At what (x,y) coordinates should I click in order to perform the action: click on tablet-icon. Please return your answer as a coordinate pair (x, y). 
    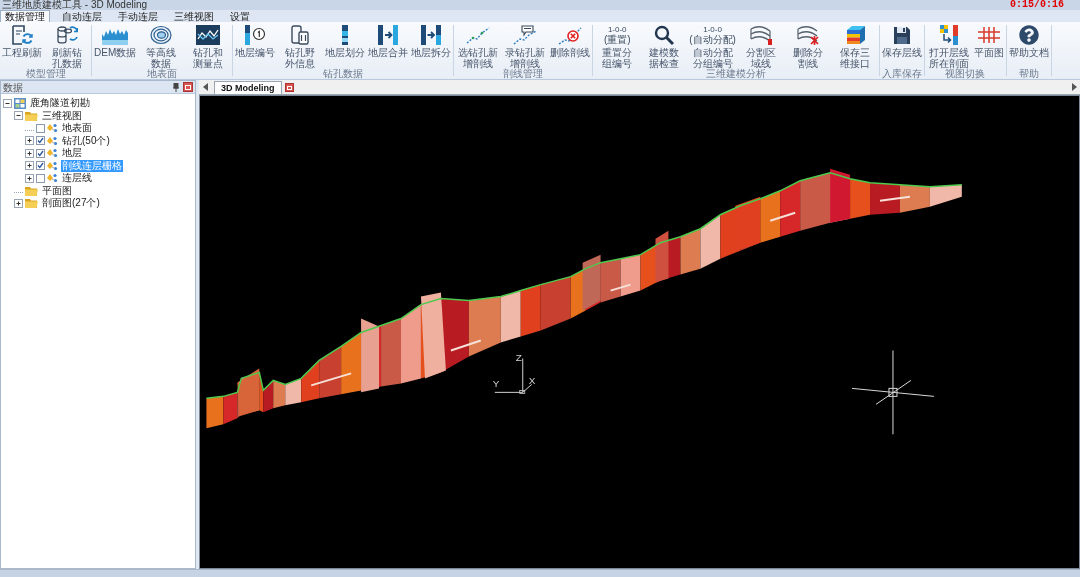
    Looking at the image, I should click on (300, 34).